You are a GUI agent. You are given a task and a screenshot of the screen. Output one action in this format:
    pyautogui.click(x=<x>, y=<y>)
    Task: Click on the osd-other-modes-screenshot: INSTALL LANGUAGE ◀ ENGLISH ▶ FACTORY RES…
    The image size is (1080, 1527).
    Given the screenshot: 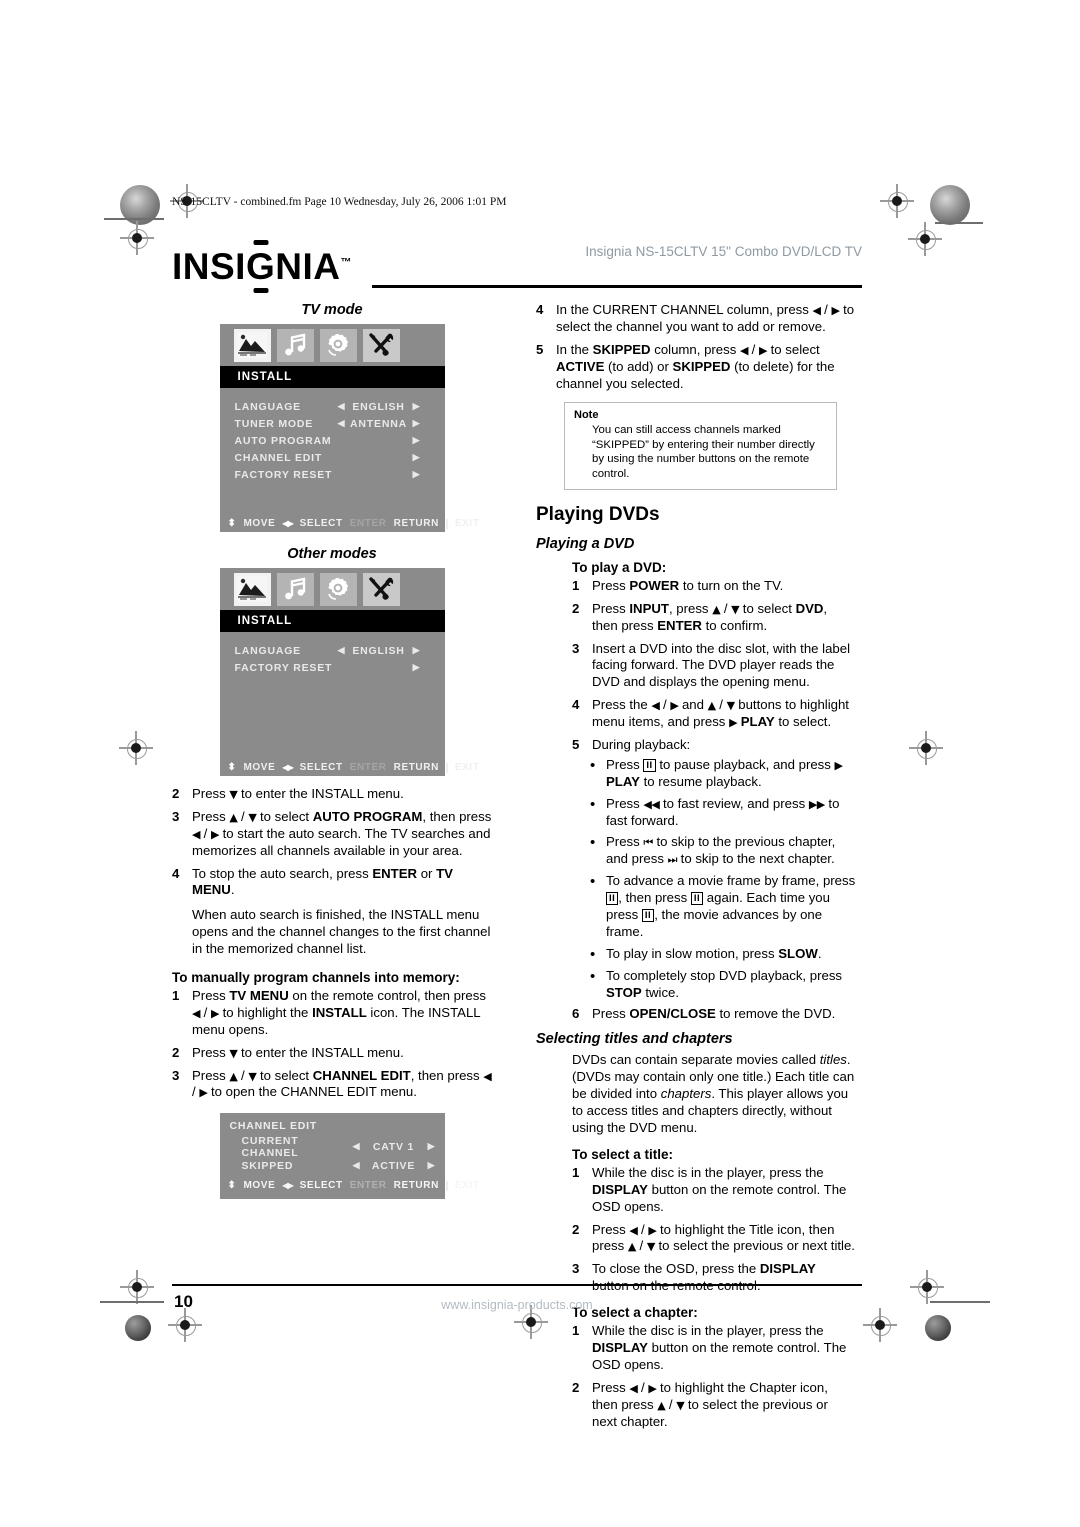 What is the action you would take?
    pyautogui.click(x=349, y=672)
    